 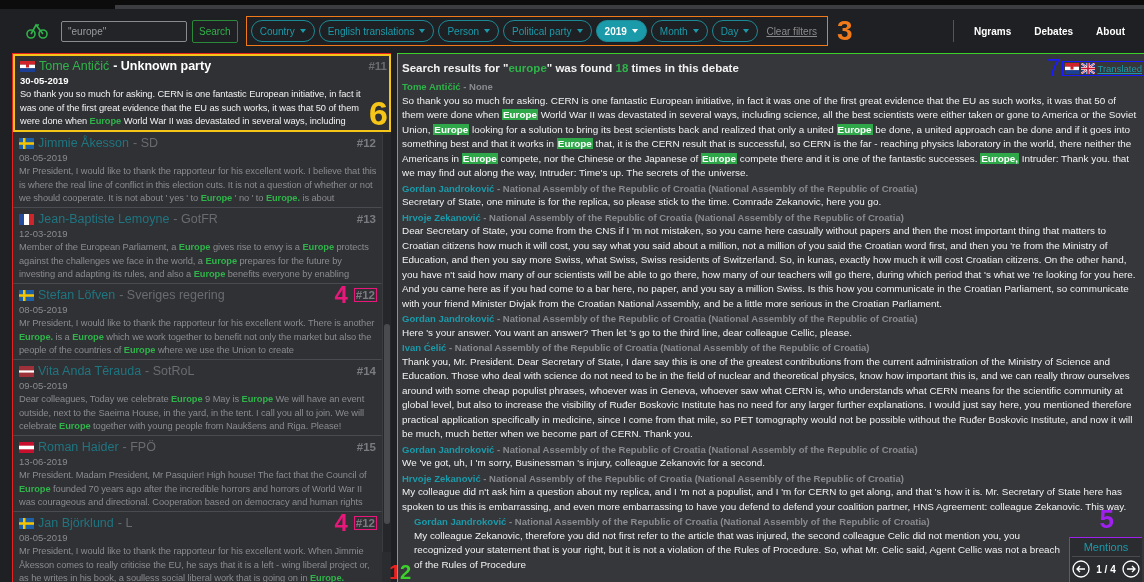 I want to click on party-name: - Unknown party, so click(x=162, y=66).